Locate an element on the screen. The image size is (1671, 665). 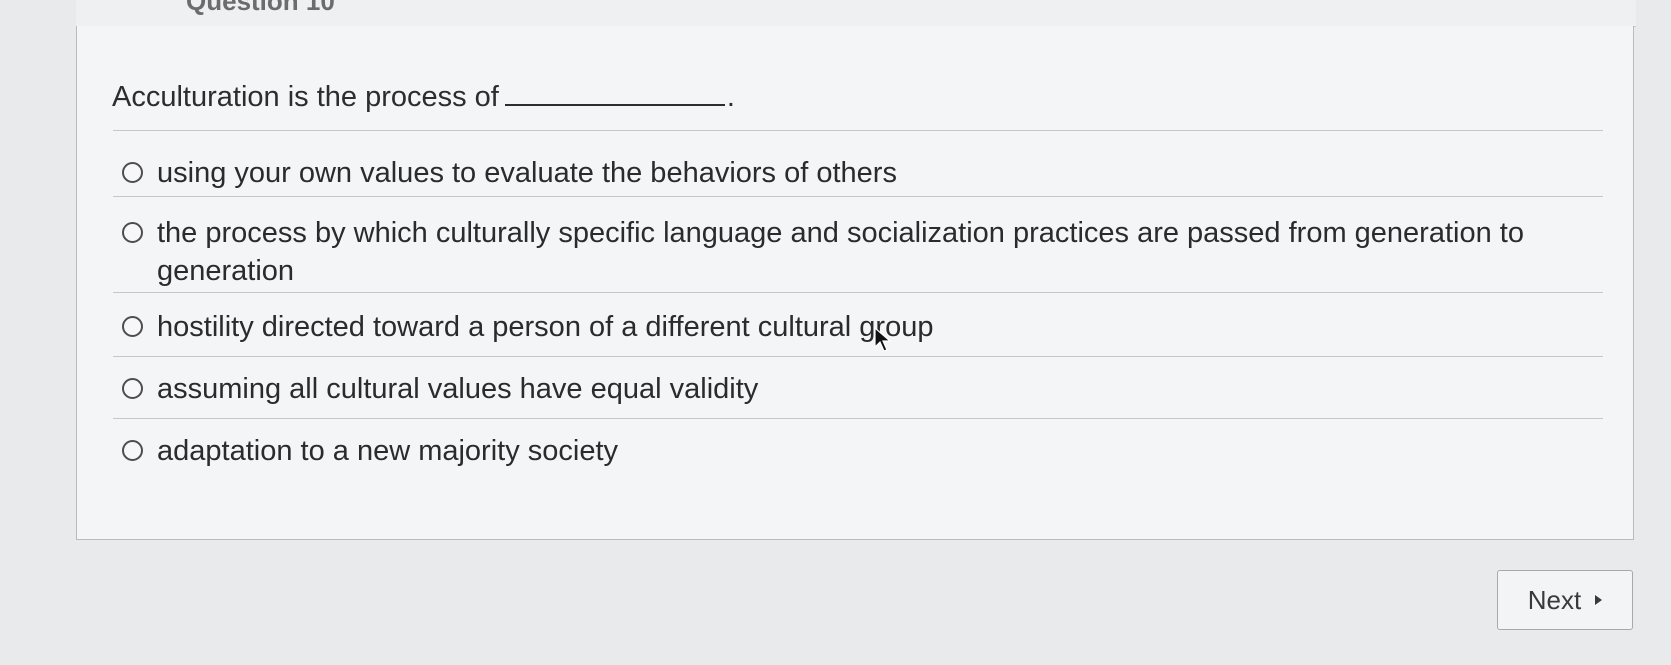
next-button: Next is located at coordinates (1565, 600).